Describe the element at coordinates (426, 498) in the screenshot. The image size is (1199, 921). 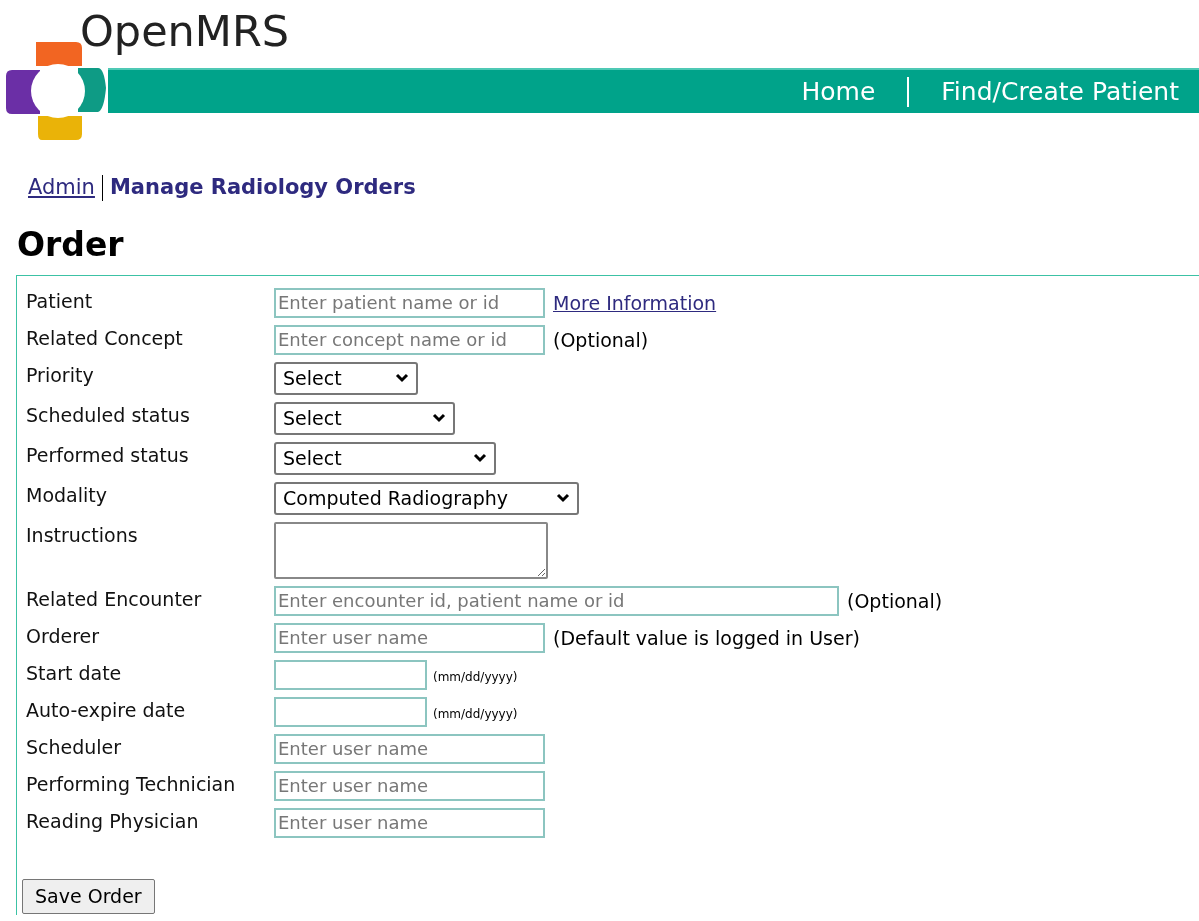
I see `dropdown: Computed Radiography` at that location.